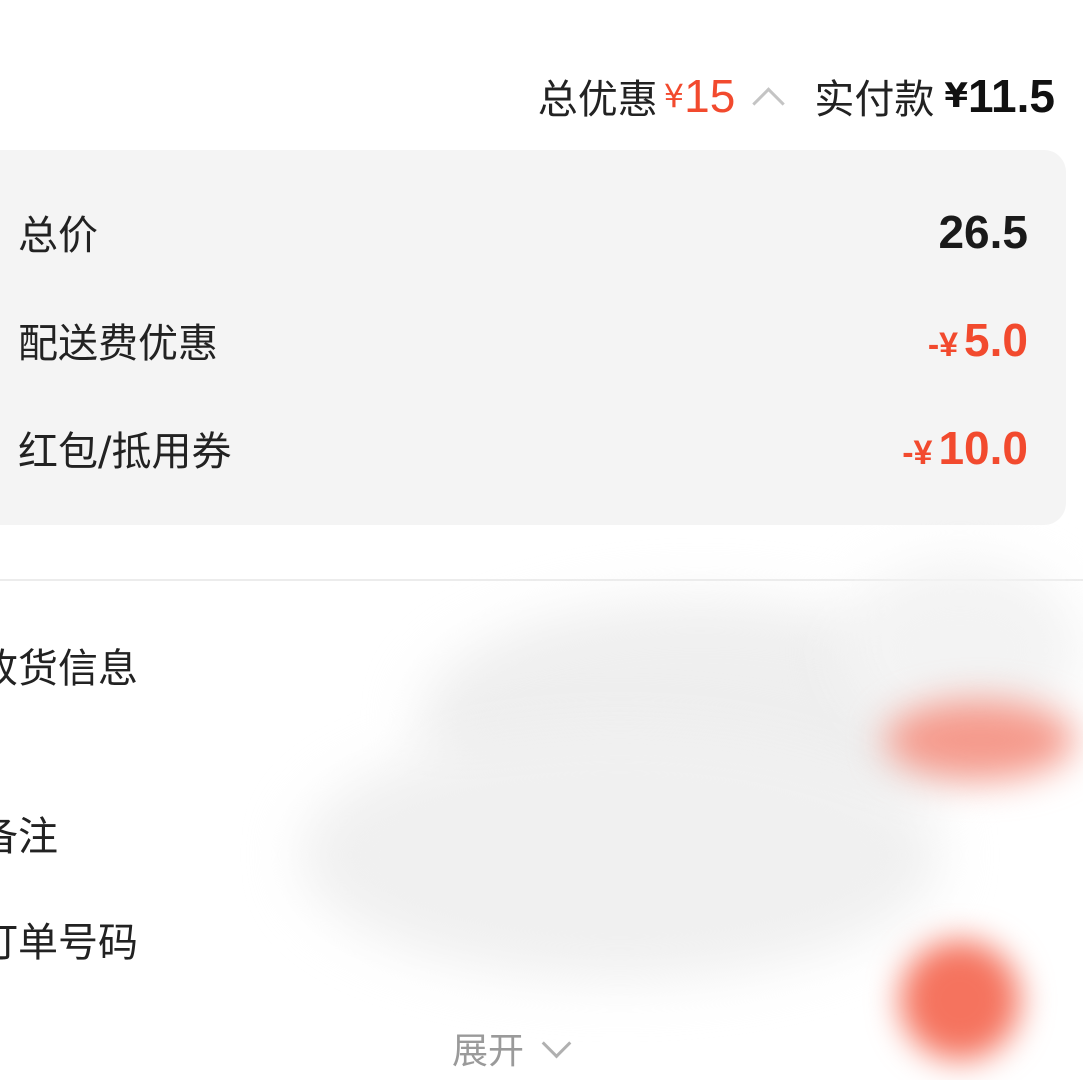 The image size is (1083, 1080). I want to click on coupon-prefix: -¥, so click(917, 453).